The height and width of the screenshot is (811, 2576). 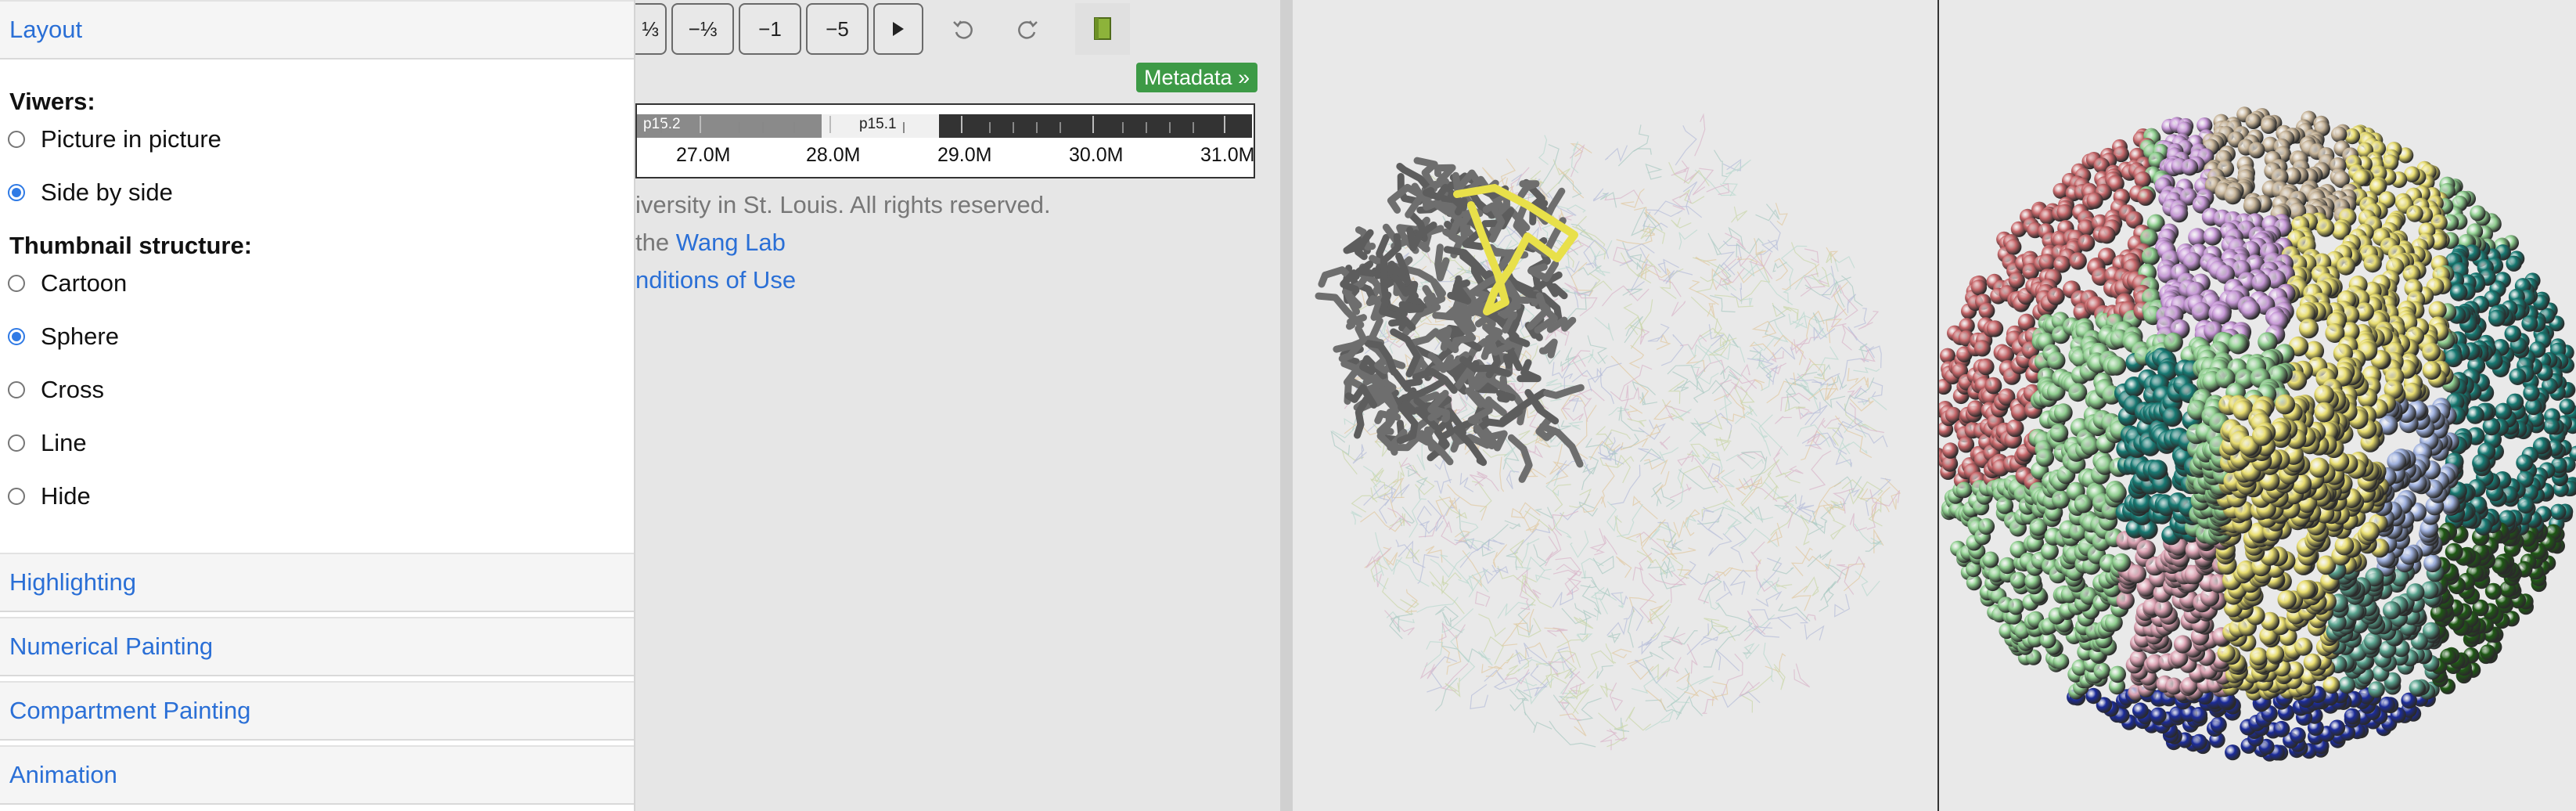 I want to click on zoom-in-third-button: ⅓, so click(x=651, y=29).